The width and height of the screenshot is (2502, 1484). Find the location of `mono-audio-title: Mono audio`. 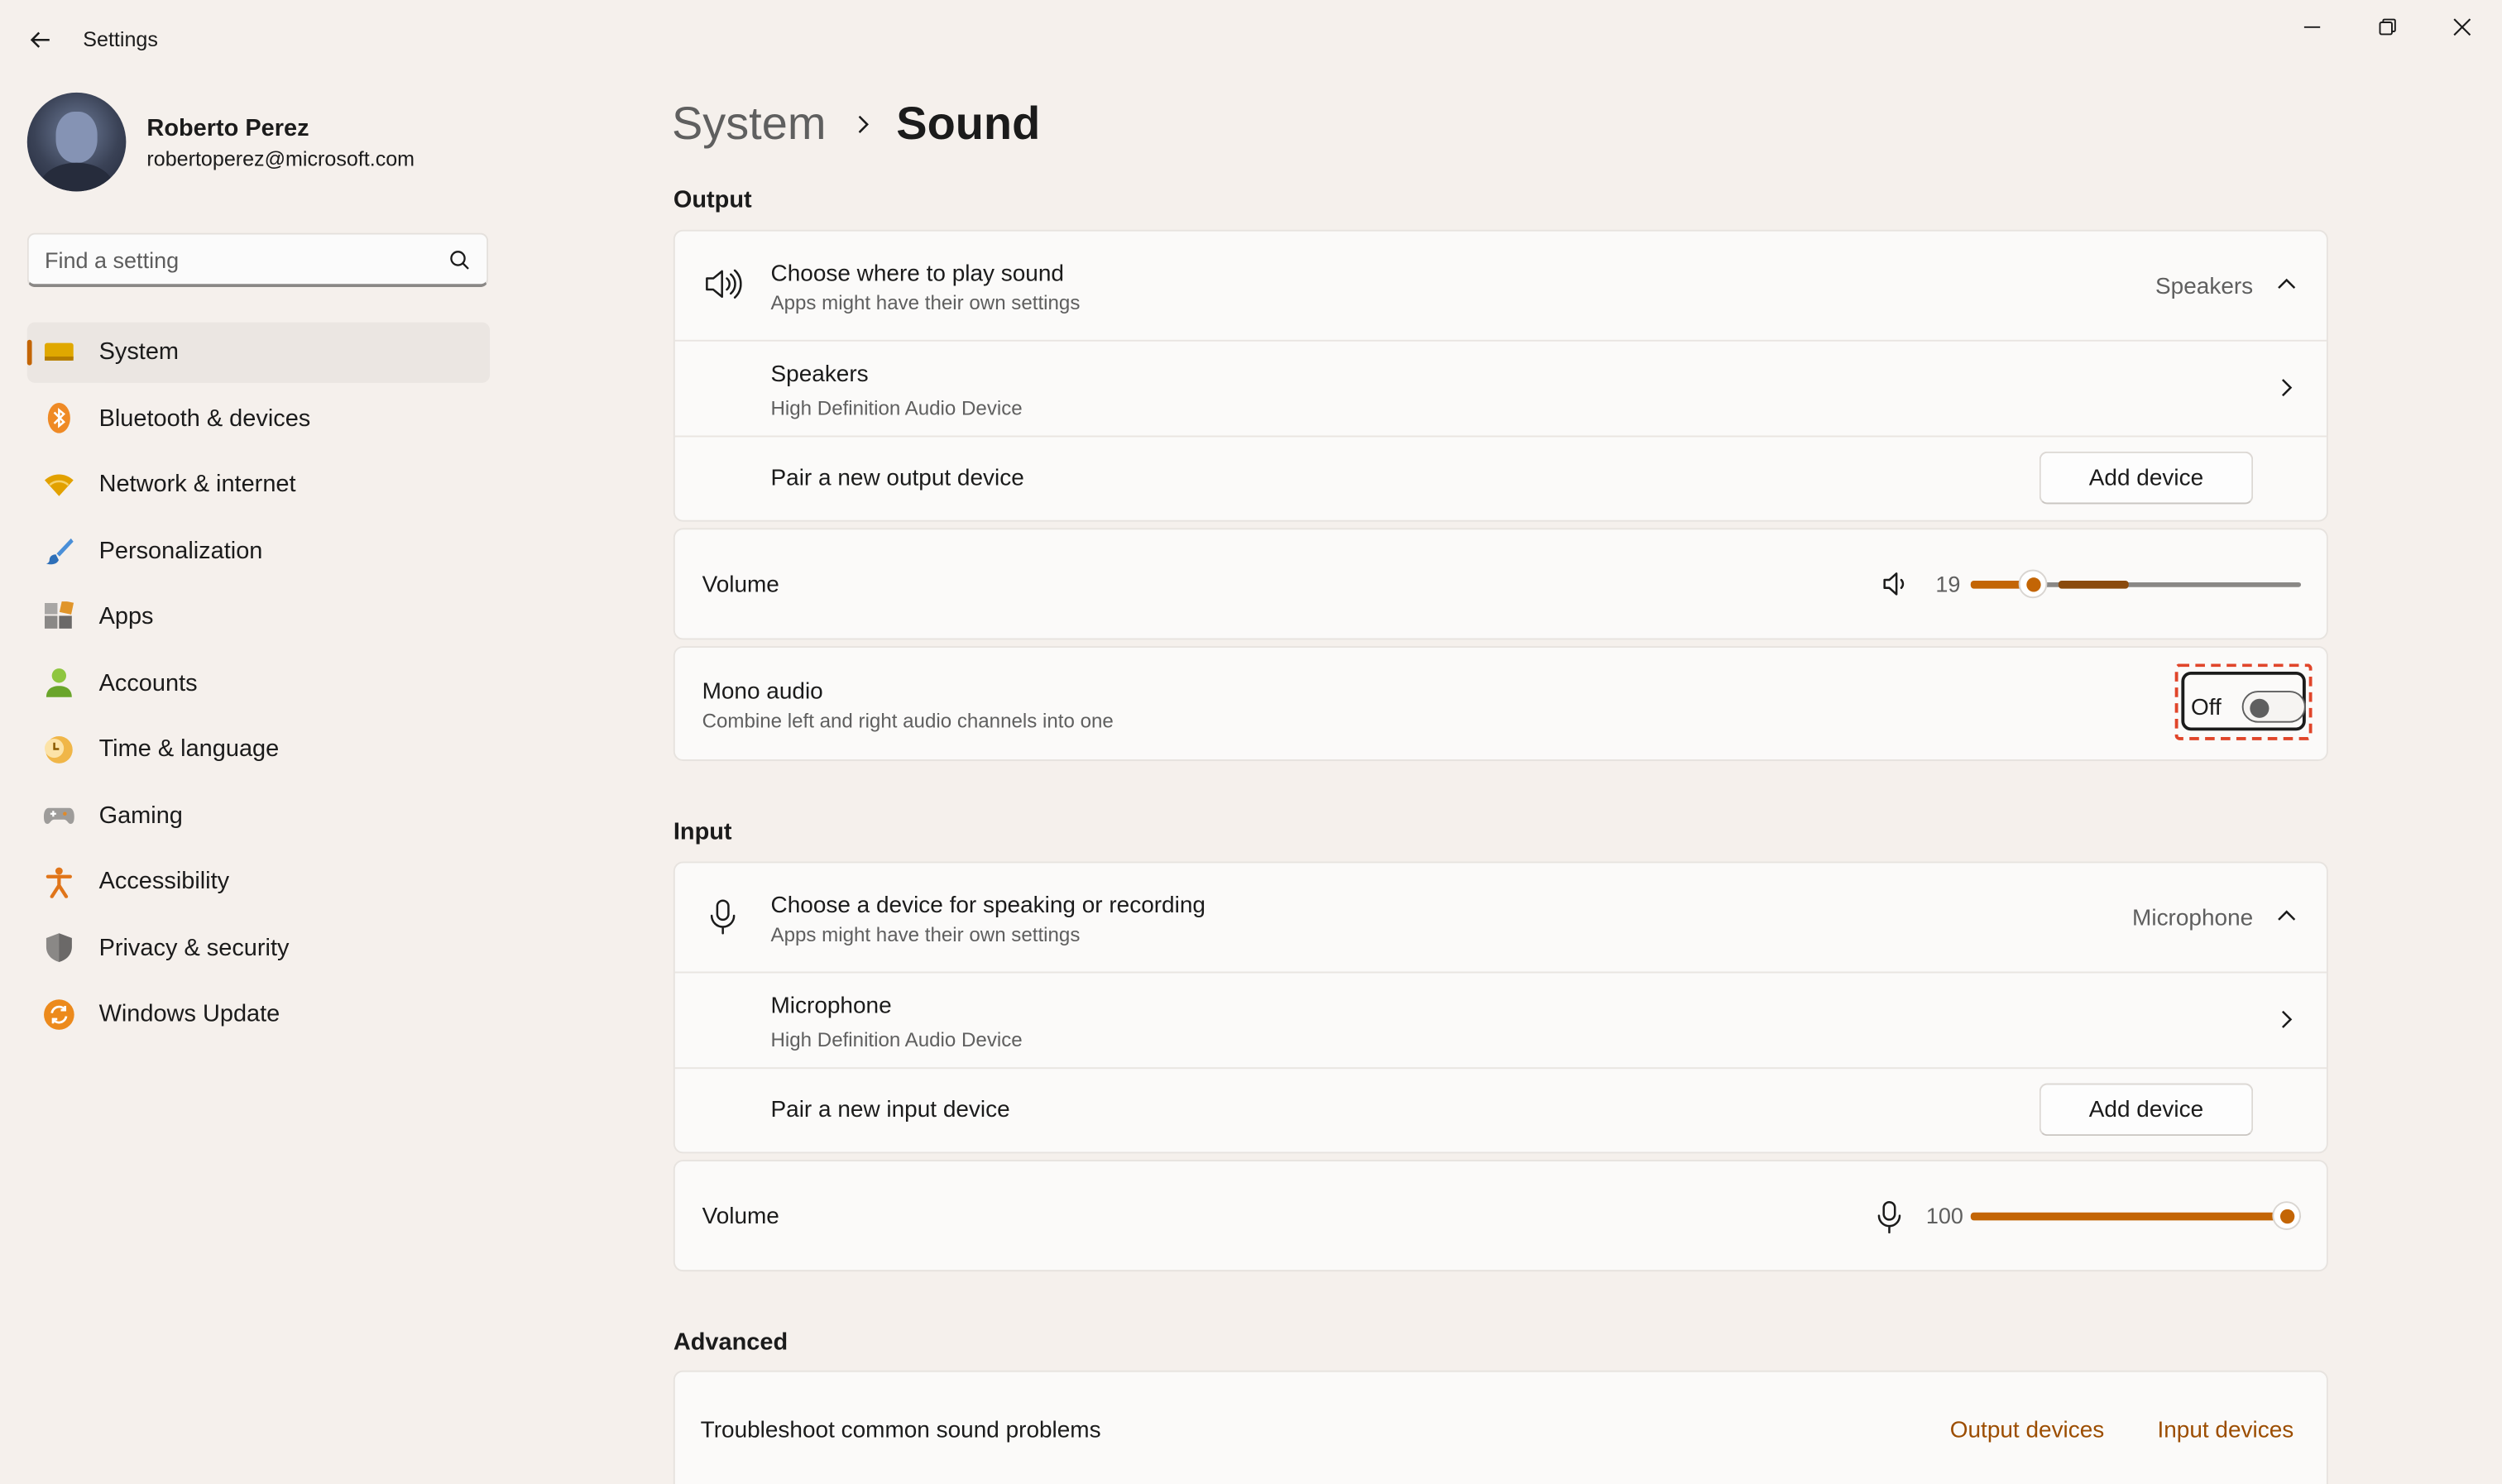

mono-audio-title: Mono audio is located at coordinates (762, 692).